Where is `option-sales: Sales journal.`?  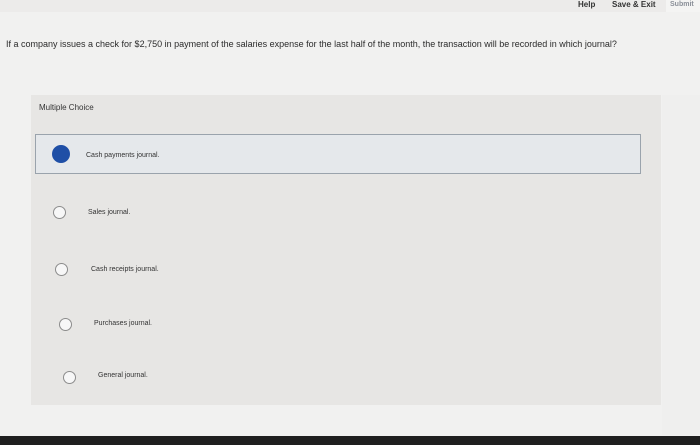
option-sales: Sales journal. is located at coordinates (336, 215).